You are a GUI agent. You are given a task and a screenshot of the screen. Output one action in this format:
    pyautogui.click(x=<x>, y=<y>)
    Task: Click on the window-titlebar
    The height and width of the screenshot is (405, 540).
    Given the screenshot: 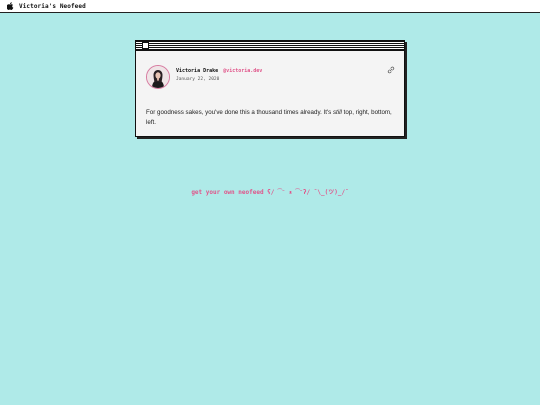 What is the action you would take?
    pyautogui.click(x=270, y=46)
    